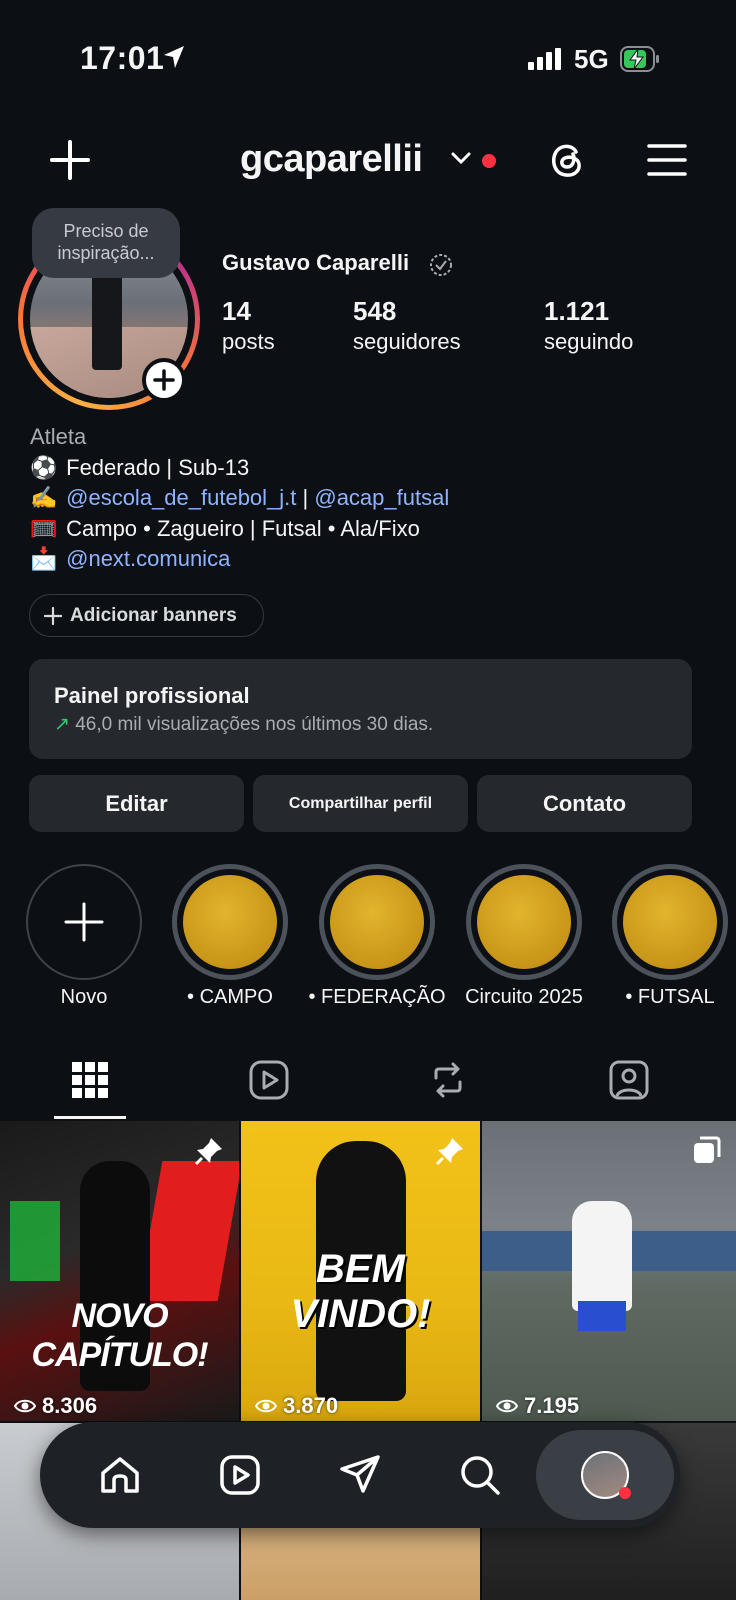  What do you see at coordinates (368, 1085) in the screenshot?
I see `profile-tabs` at bounding box center [368, 1085].